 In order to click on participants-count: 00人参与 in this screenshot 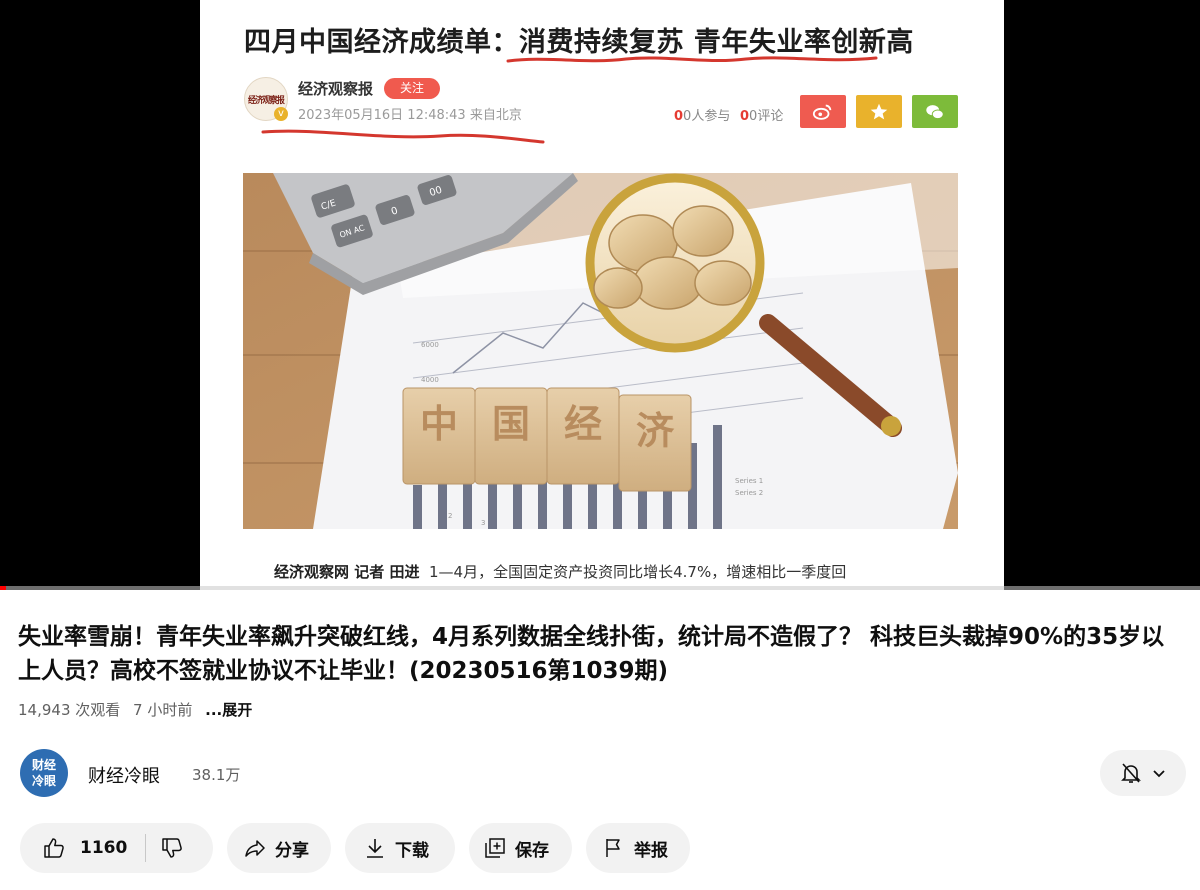, I will do `click(702, 116)`.